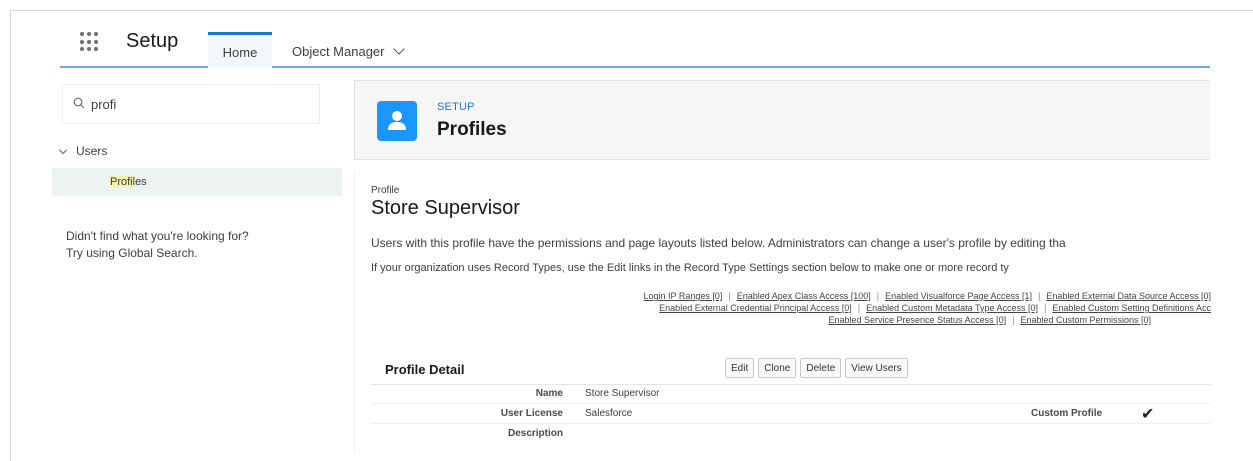 The width and height of the screenshot is (1253, 461). Describe the element at coordinates (385, 190) in the screenshot. I see `breadcrumb: Profile` at that location.